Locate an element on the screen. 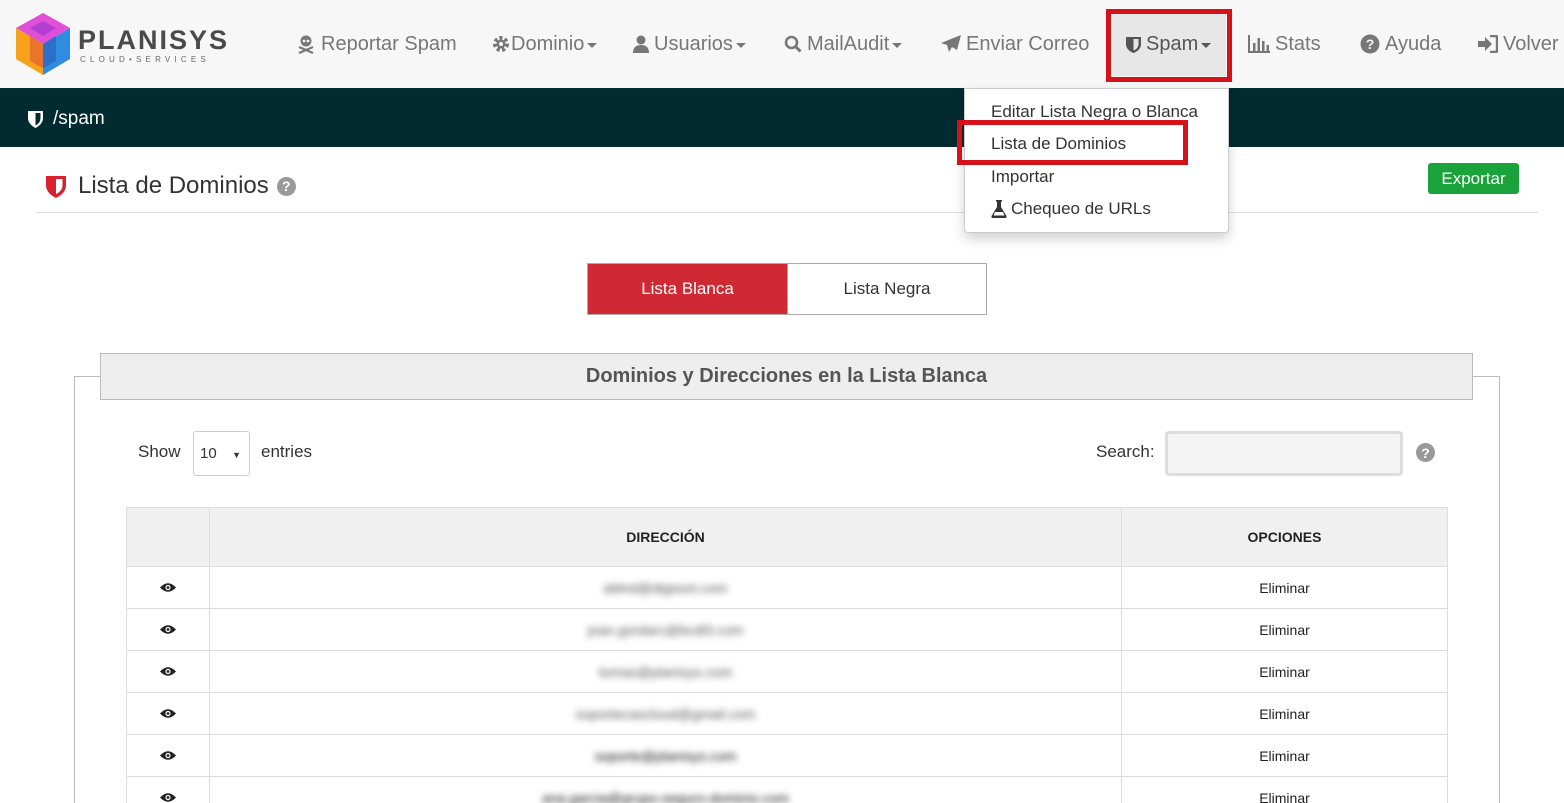 Image resolution: width=1564 pixels, height=803 pixels. brand-name: PLANISYS is located at coordinates (154, 40).